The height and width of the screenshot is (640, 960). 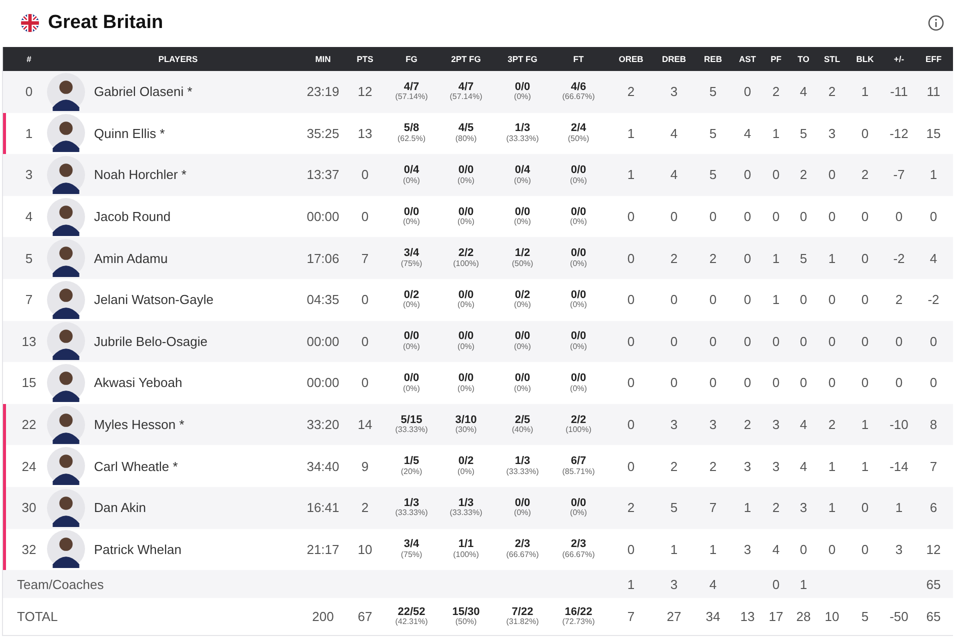 I want to click on column-header: MIN, so click(x=323, y=59).